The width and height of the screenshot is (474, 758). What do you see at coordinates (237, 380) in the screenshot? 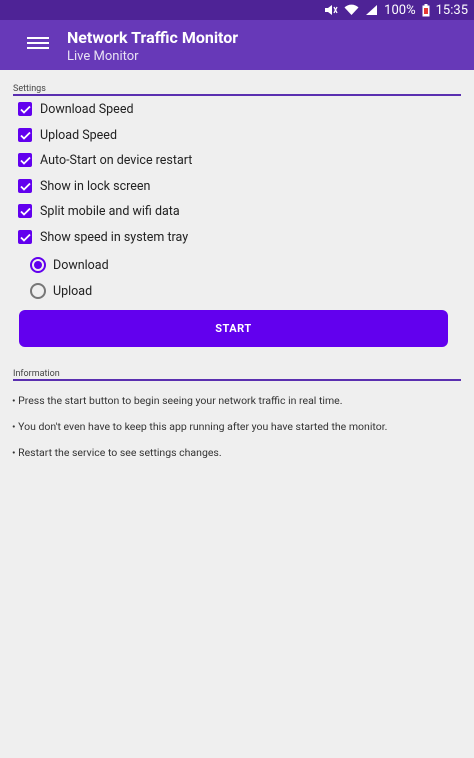
I see `information-divider` at bounding box center [237, 380].